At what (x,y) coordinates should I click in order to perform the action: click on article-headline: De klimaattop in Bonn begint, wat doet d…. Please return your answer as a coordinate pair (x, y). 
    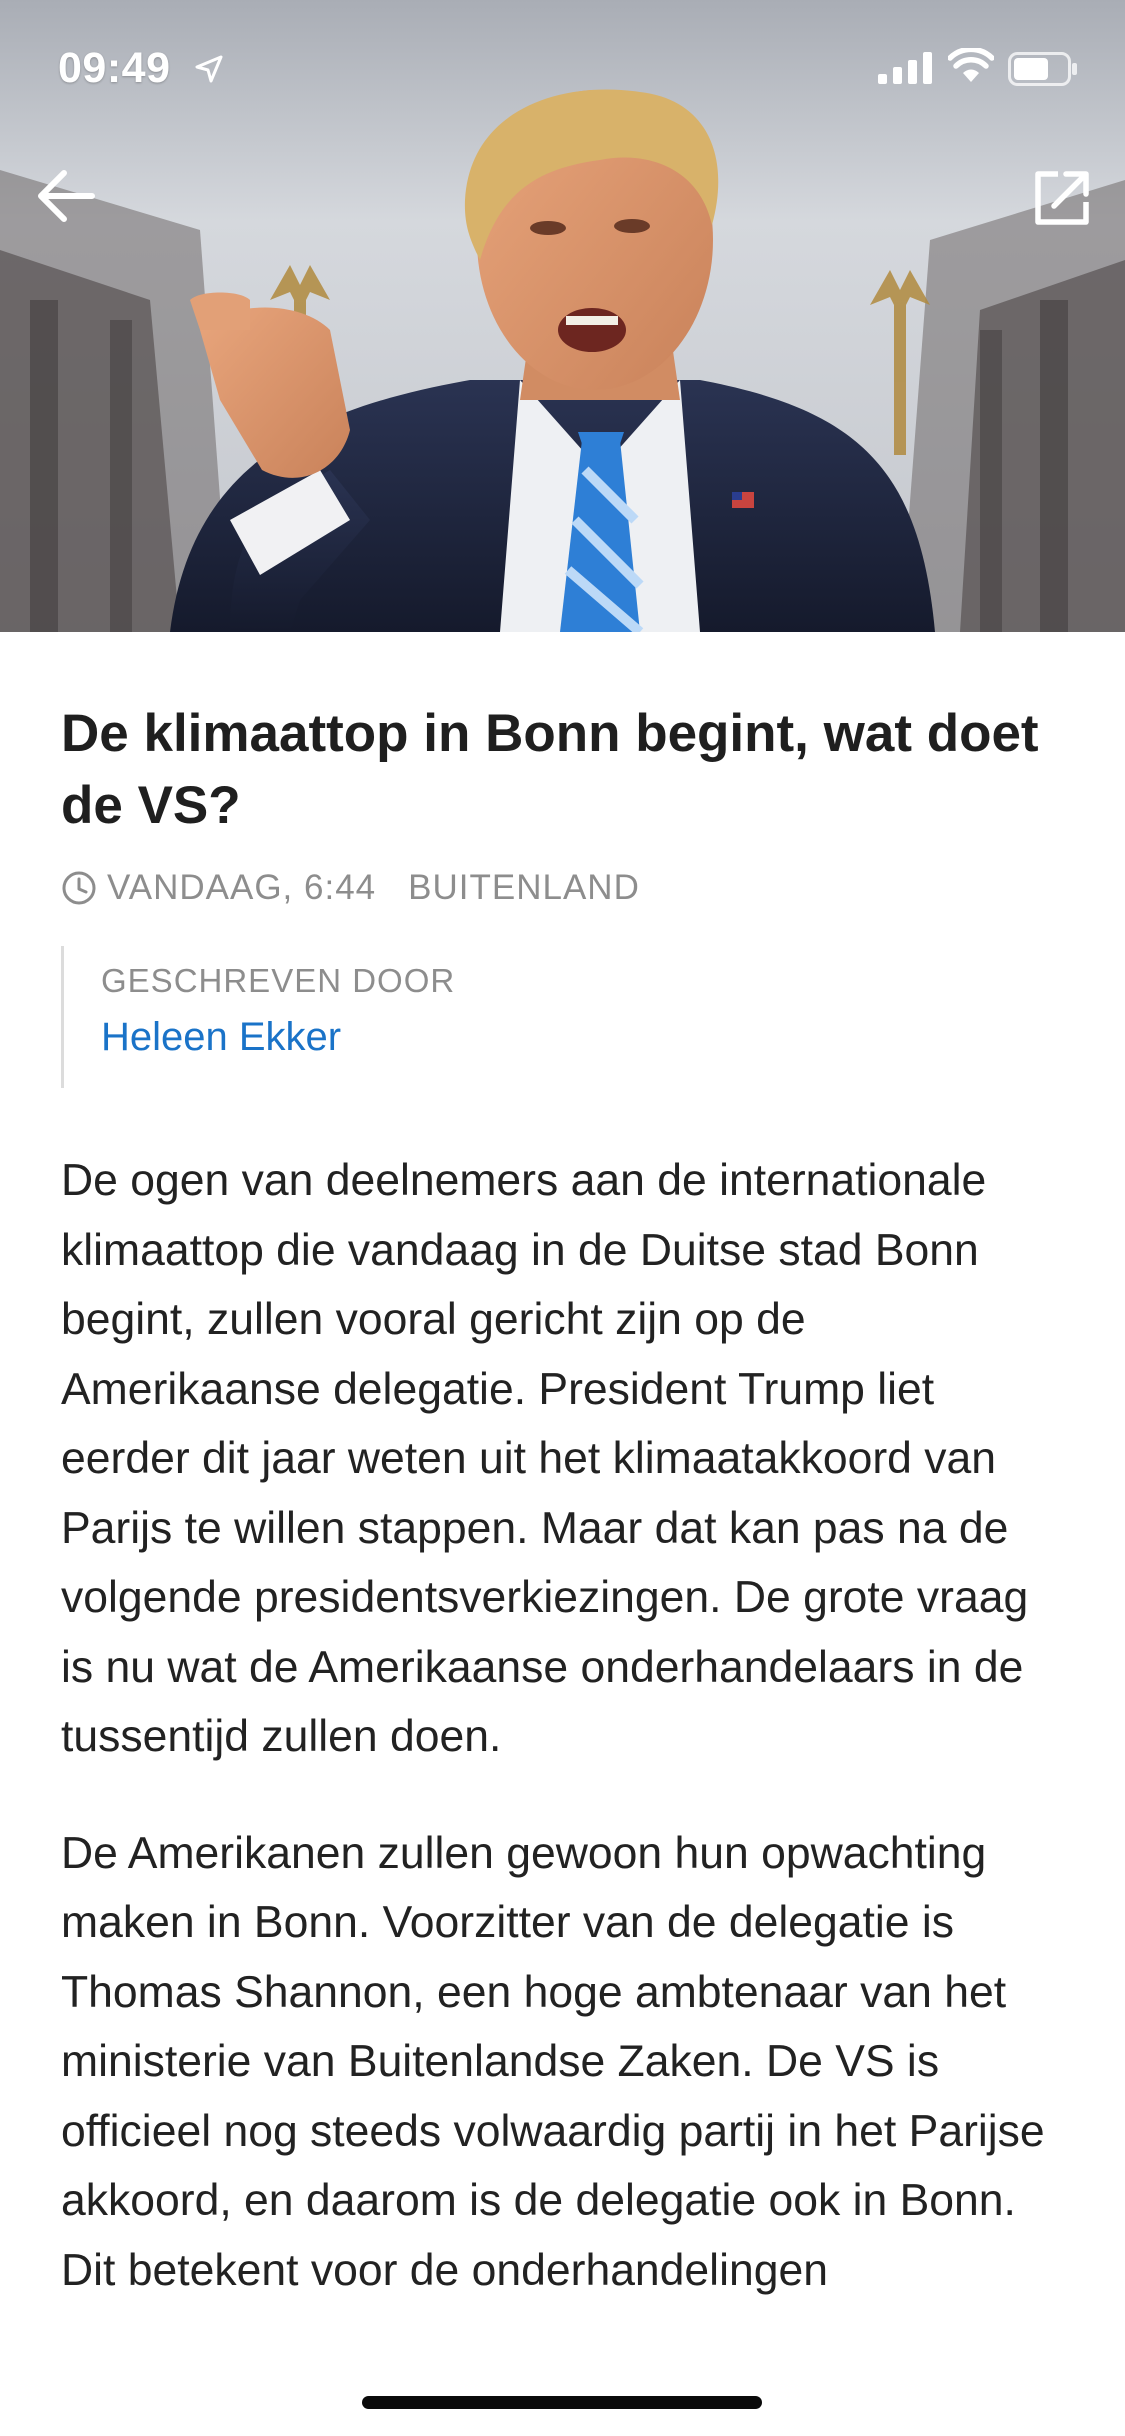
    Looking at the image, I should click on (550, 769).